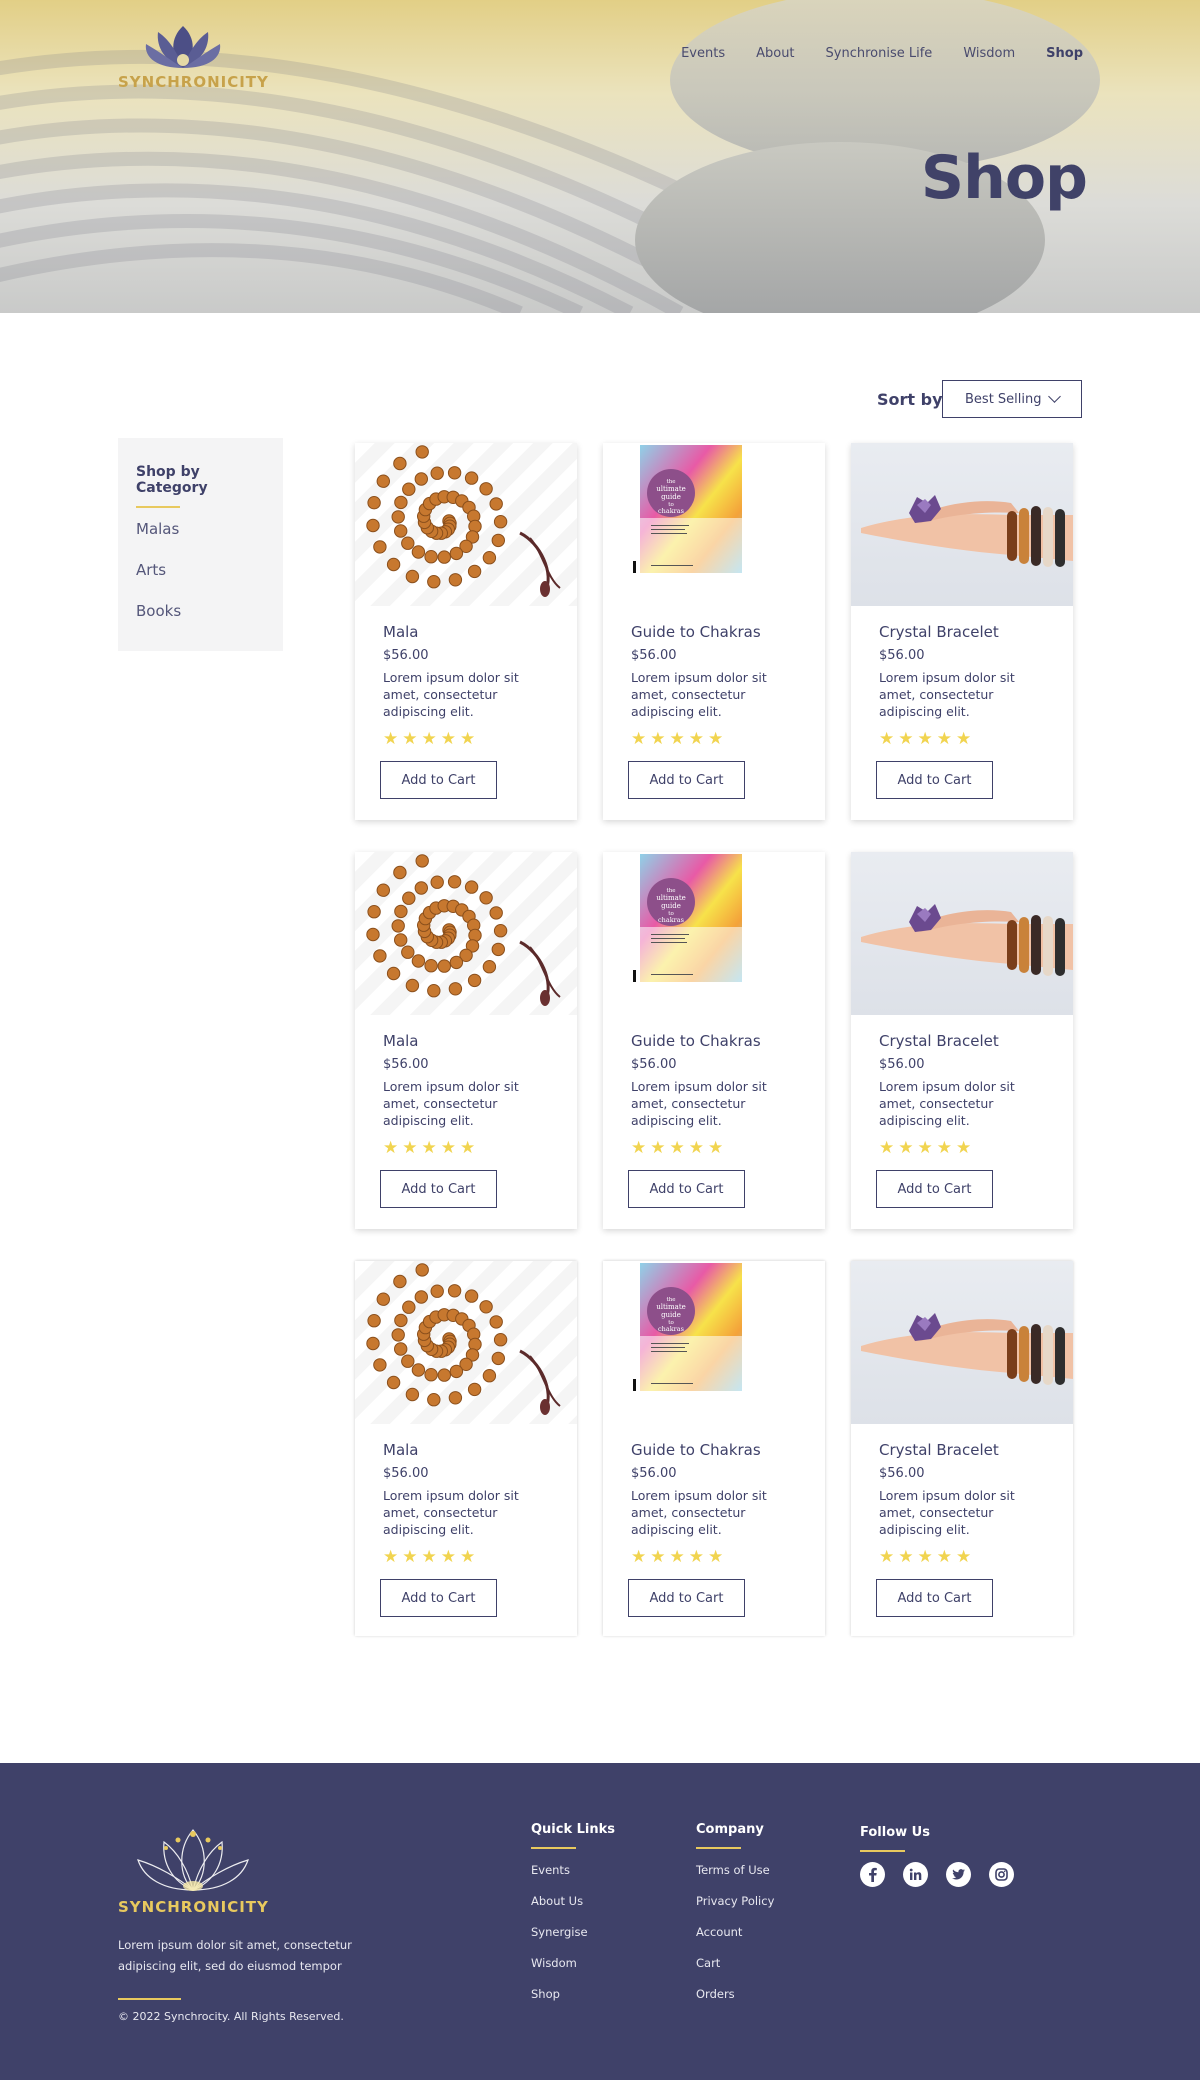  Describe the element at coordinates (958, 1874) in the screenshot. I see `twitter-icon` at that location.